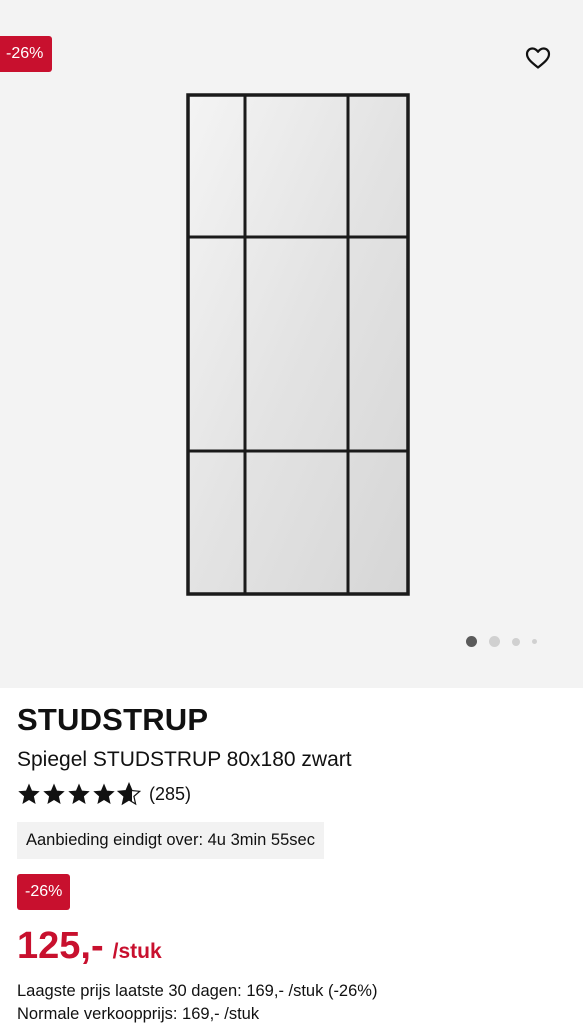  Describe the element at coordinates (501, 641) in the screenshot. I see `image-pagination` at that location.